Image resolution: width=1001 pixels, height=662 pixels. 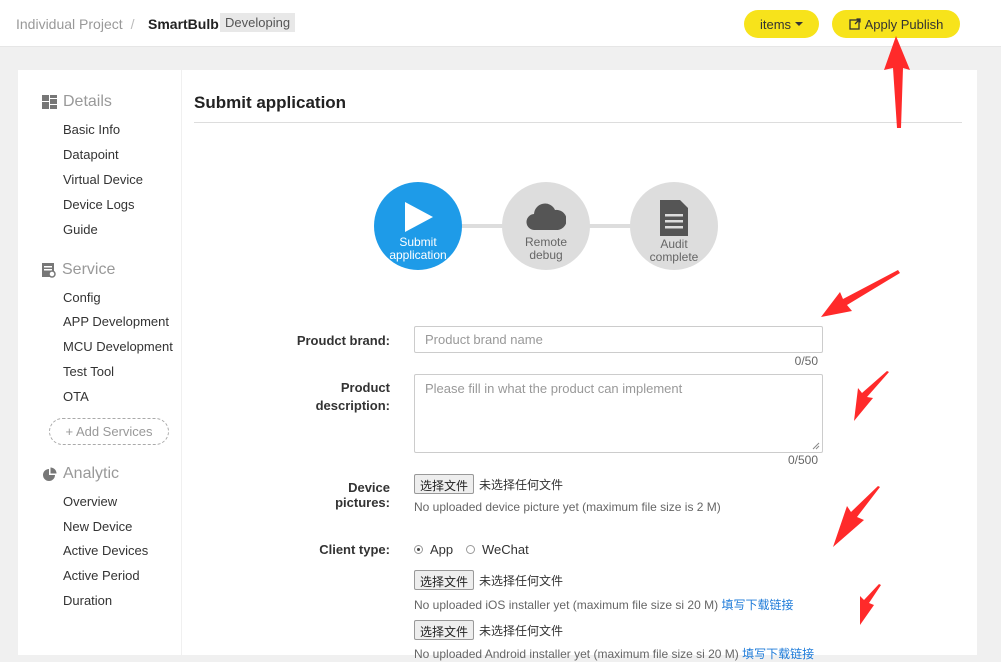 I want to click on apply-publish-button: Apply Publish, so click(x=896, y=24).